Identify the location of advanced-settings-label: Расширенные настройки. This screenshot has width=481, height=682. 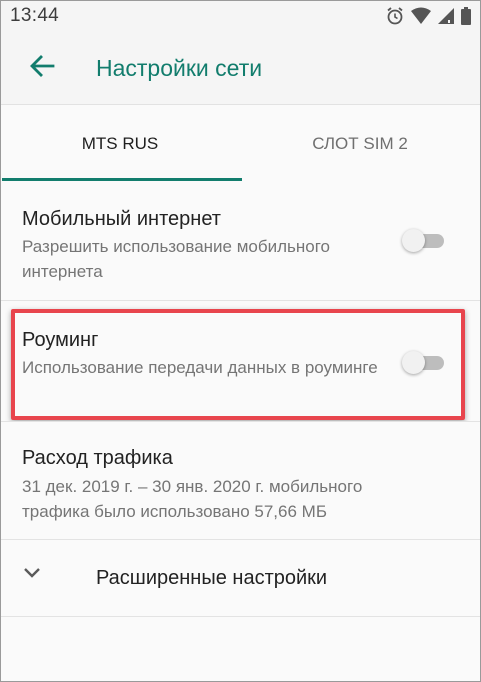
(212, 578).